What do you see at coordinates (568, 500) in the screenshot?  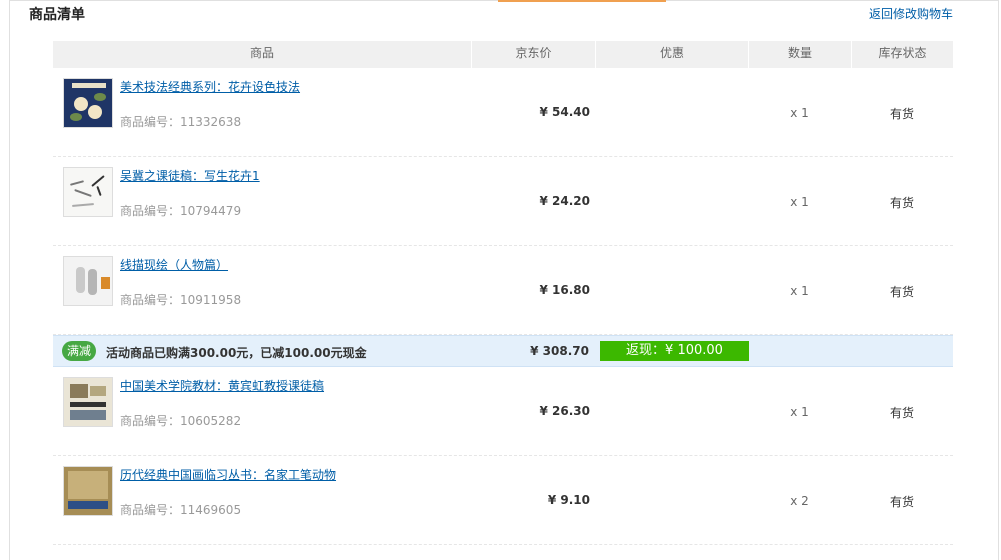 I see `product-price: ¥ 9.10` at bounding box center [568, 500].